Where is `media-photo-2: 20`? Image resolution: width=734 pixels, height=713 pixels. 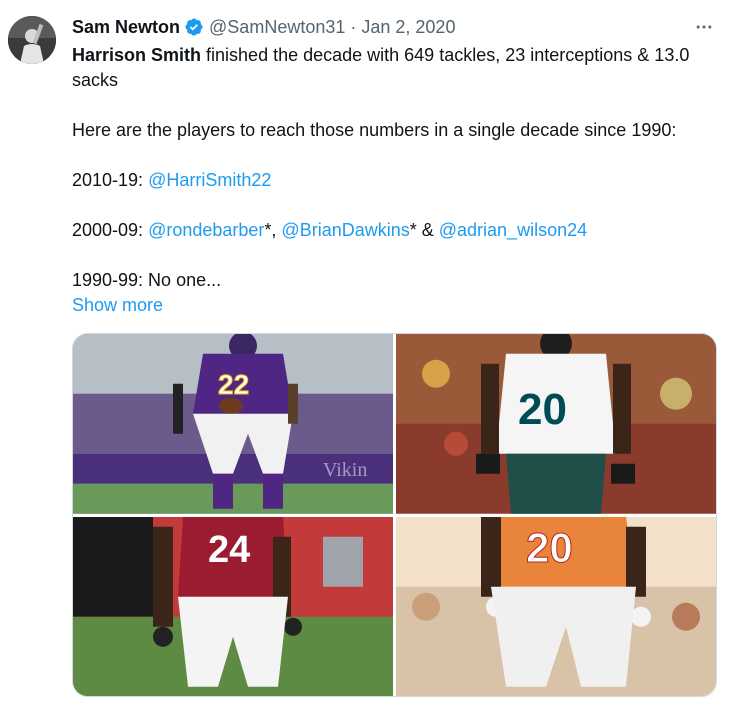
media-photo-2: 20 is located at coordinates (556, 424).